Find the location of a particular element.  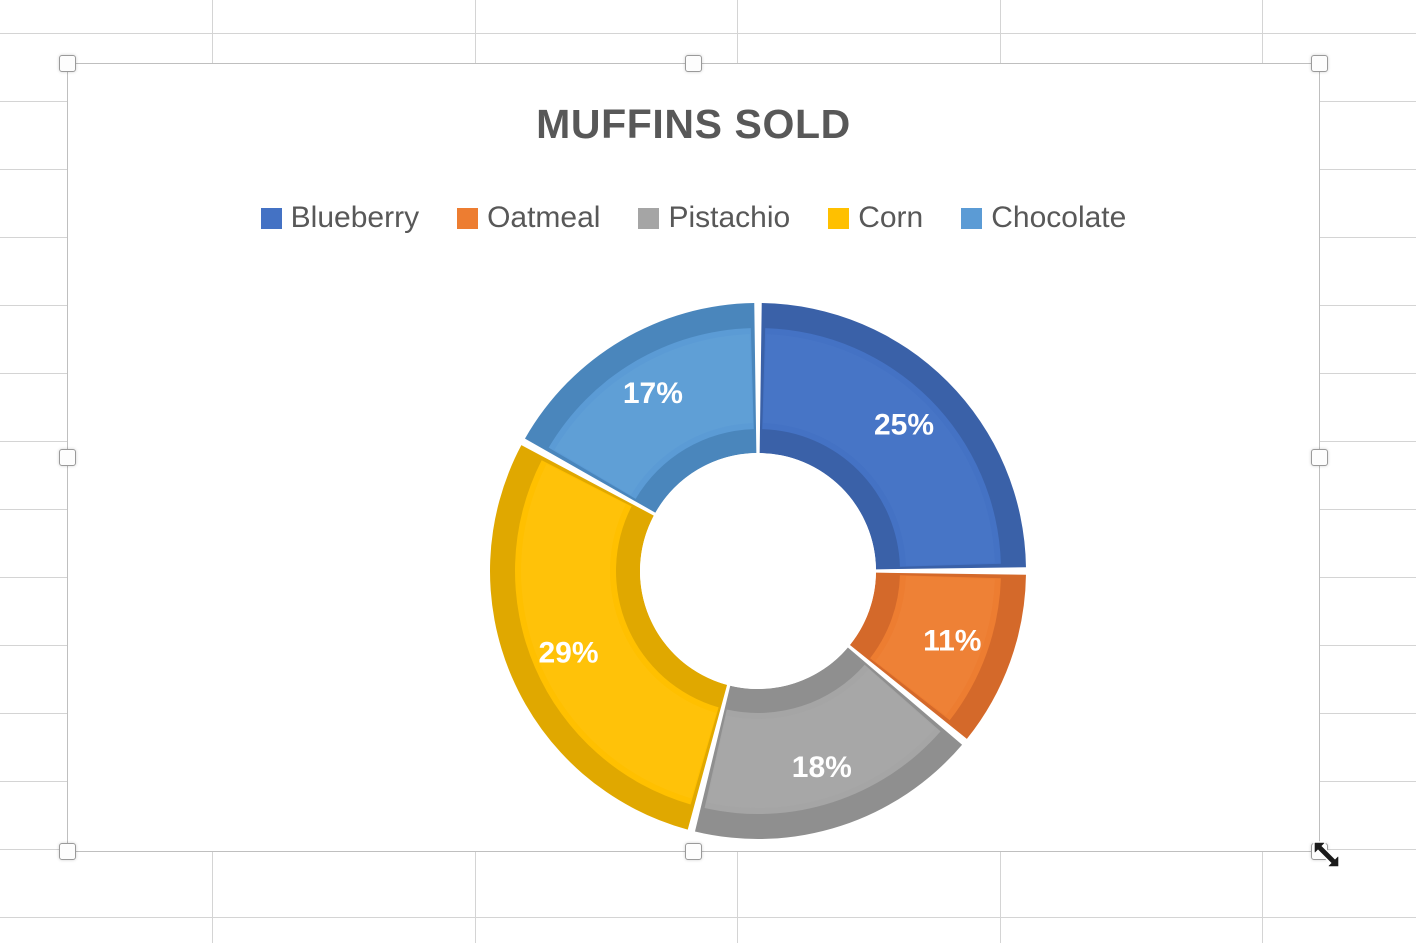

legend-label: Blueberry is located at coordinates (355, 217).